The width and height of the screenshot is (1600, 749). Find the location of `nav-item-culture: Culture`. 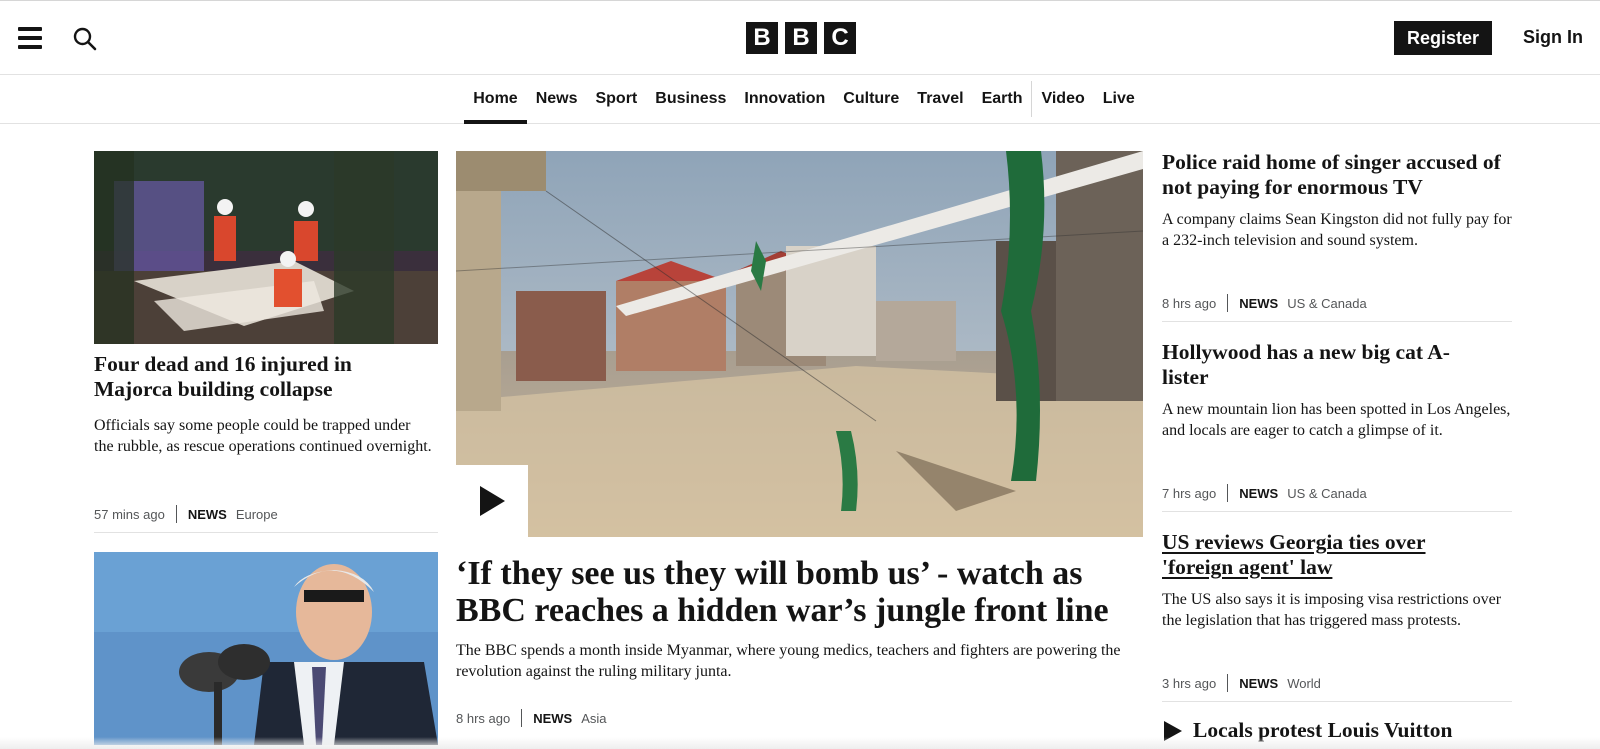

nav-item-culture: Culture is located at coordinates (871, 99).